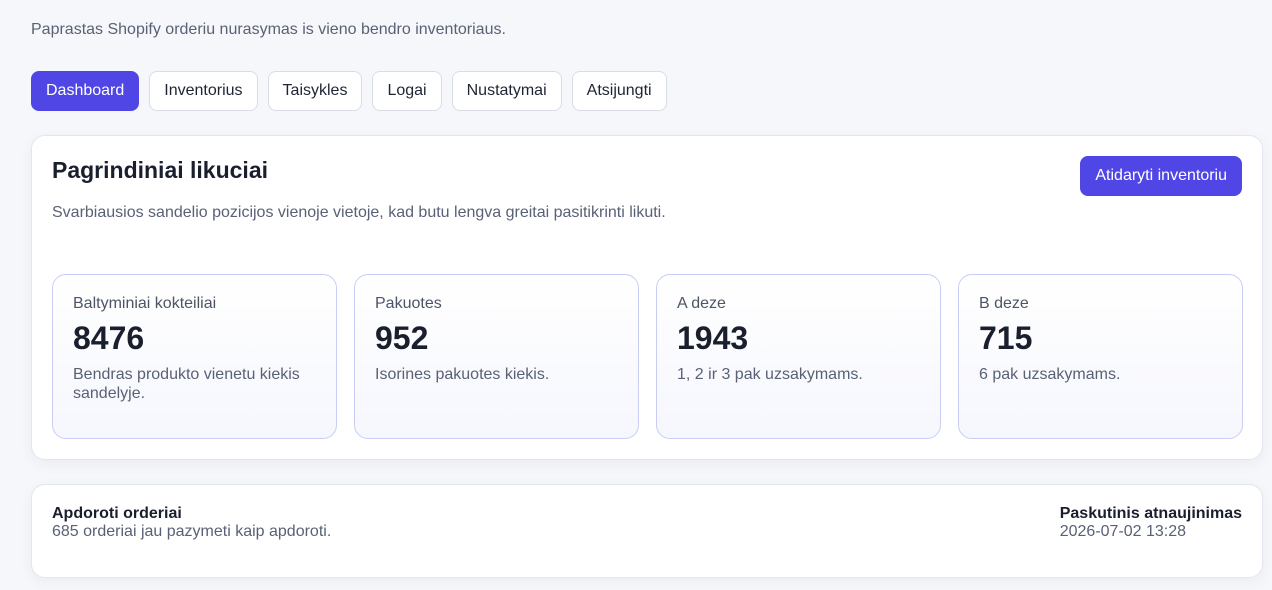 The height and width of the screenshot is (590, 1272). What do you see at coordinates (701, 303) in the screenshot?
I see `stat-label: A deze` at bounding box center [701, 303].